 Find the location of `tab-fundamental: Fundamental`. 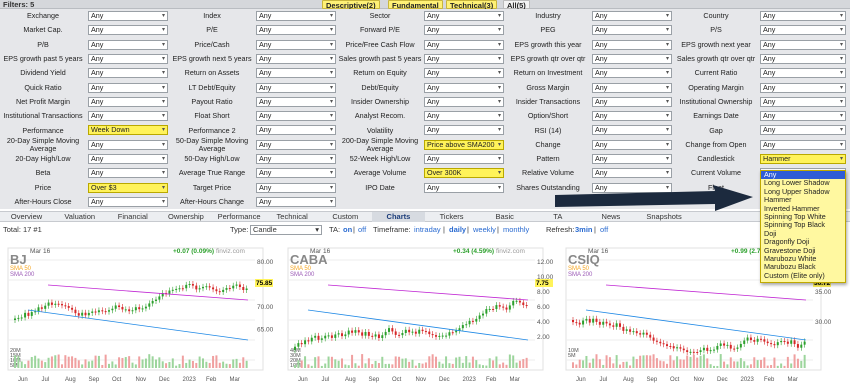

tab-fundamental: Fundamental is located at coordinates (415, 5).